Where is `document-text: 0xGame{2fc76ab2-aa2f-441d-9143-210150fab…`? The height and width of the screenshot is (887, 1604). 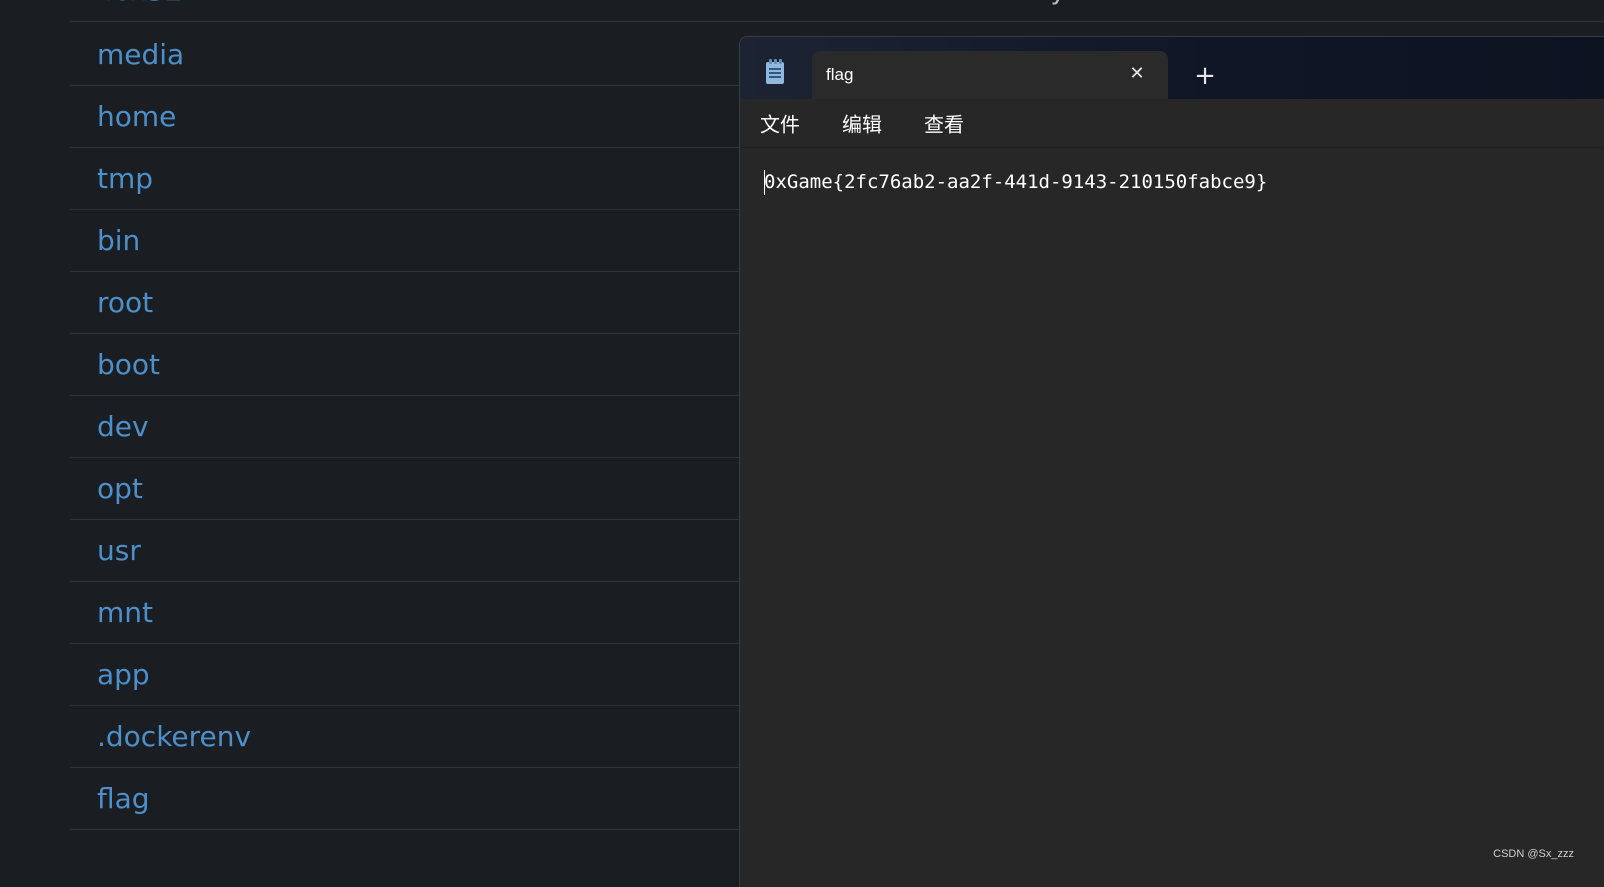 document-text: 0xGame{2fc76ab2-aa2f-441d-9143-210150fab… is located at coordinates (1015, 182).